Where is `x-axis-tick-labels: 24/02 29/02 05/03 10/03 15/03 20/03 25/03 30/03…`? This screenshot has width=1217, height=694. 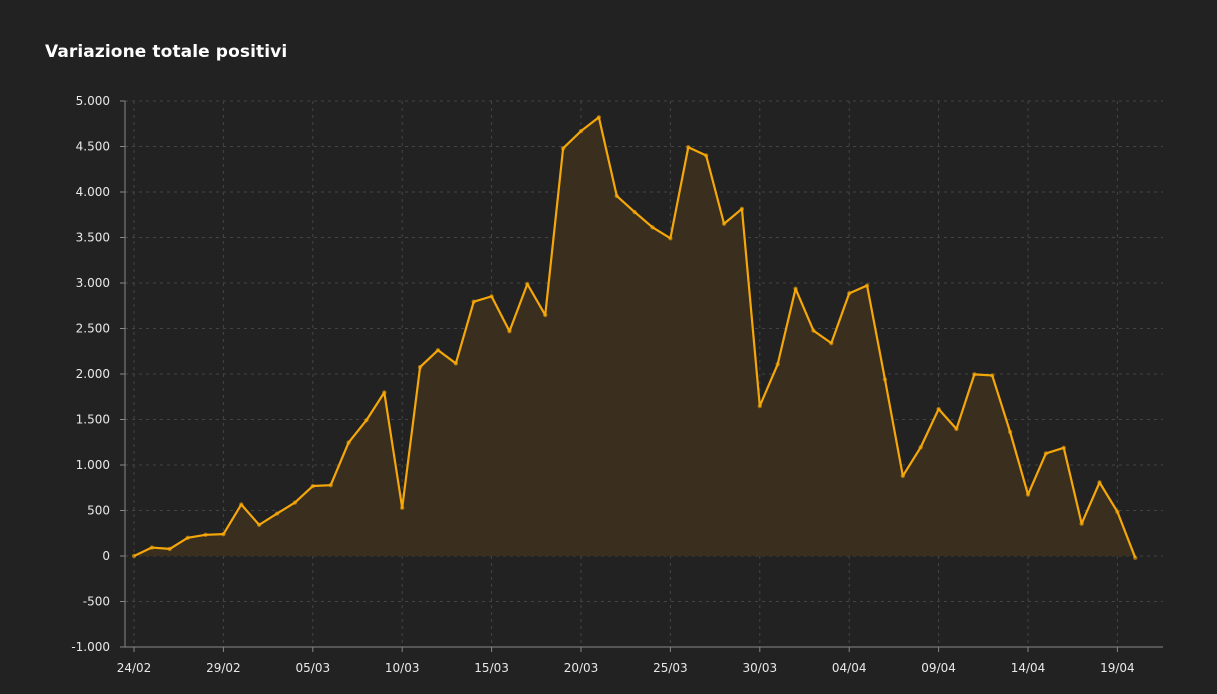 x-axis-tick-labels: 24/02 29/02 05/03 10/03 15/03 20/03 25/03 30/03… is located at coordinates (626, 668).